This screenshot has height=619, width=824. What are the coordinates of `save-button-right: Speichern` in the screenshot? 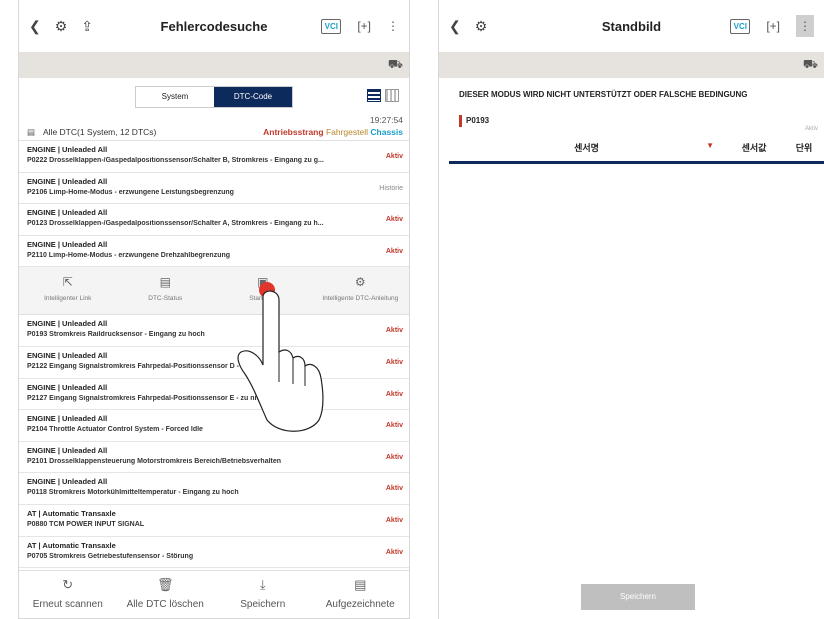 It's located at (638, 597).